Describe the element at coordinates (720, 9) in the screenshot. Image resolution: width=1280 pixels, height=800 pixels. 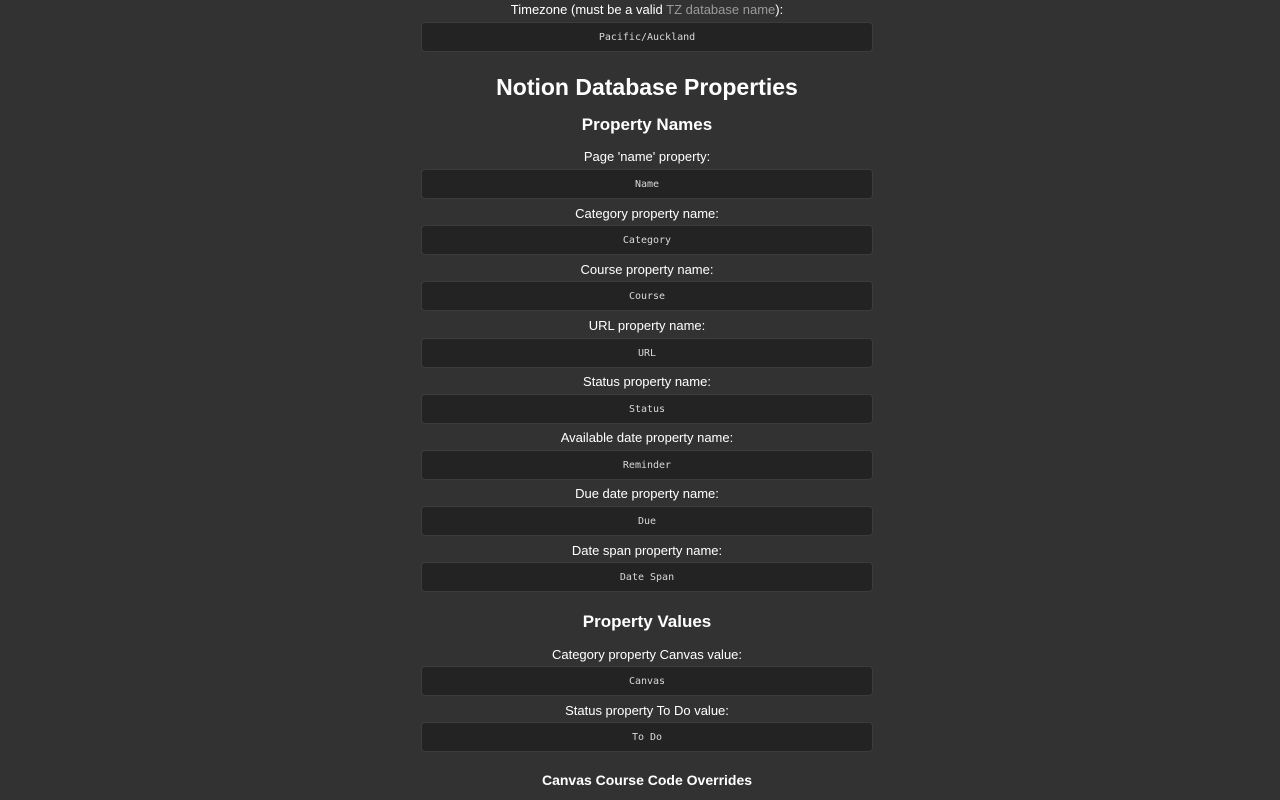
I see `tz-database-link: TZ database name` at that location.